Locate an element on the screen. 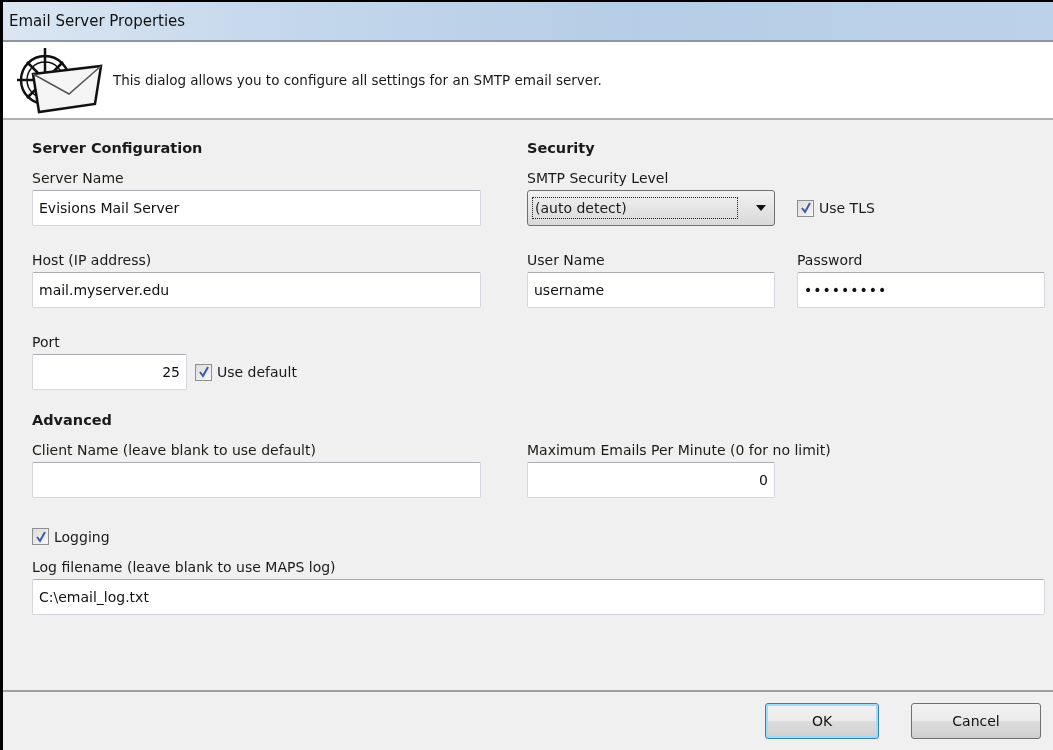  section-heading: Advanced is located at coordinates (72, 420).